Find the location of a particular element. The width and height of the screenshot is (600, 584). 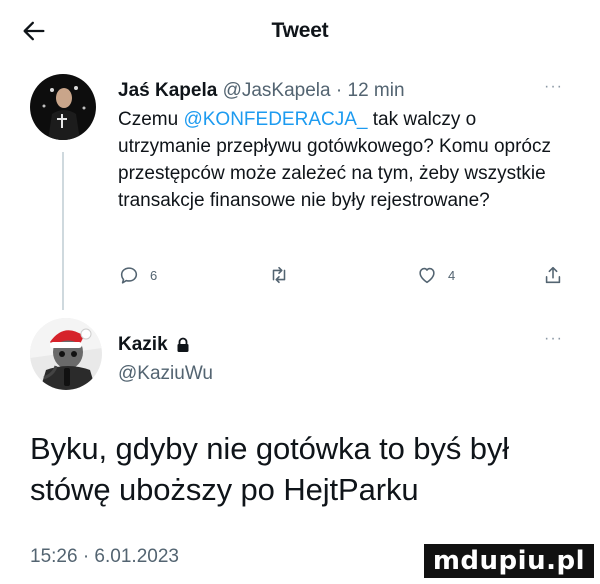

tweet-time: · 12 min is located at coordinates (370, 90).